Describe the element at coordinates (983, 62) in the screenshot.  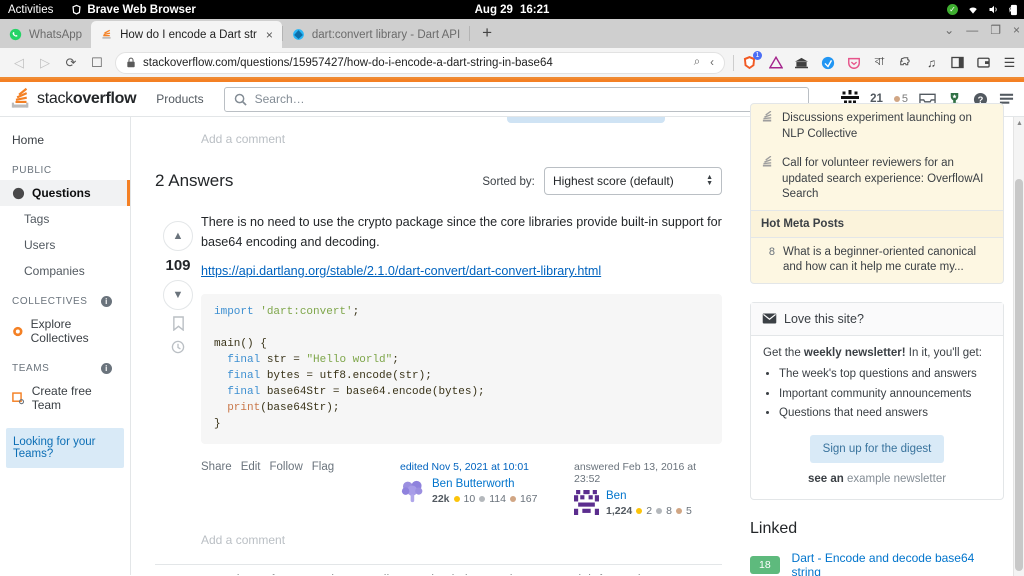
I see `wallet-icon` at that location.